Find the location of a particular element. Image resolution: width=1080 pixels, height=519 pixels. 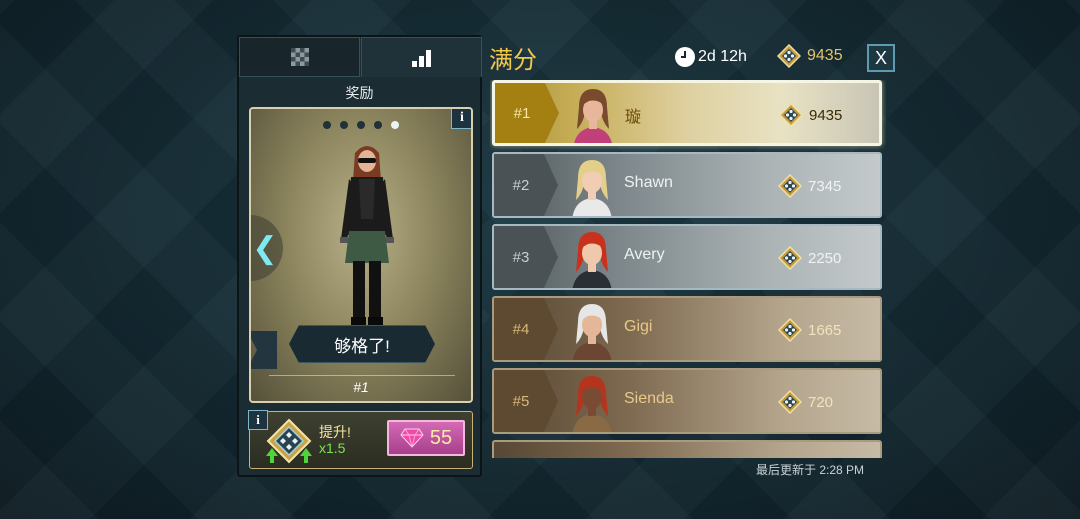

score-boost-icon is located at coordinates (289, 441).